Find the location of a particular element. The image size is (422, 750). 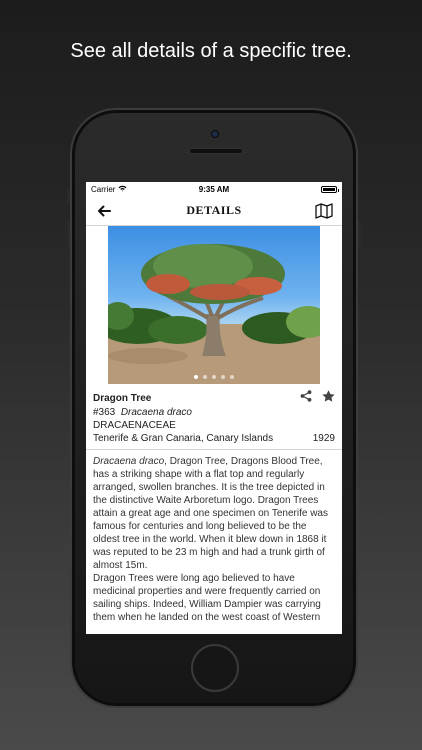

arrow-left-icon is located at coordinates (104, 211).